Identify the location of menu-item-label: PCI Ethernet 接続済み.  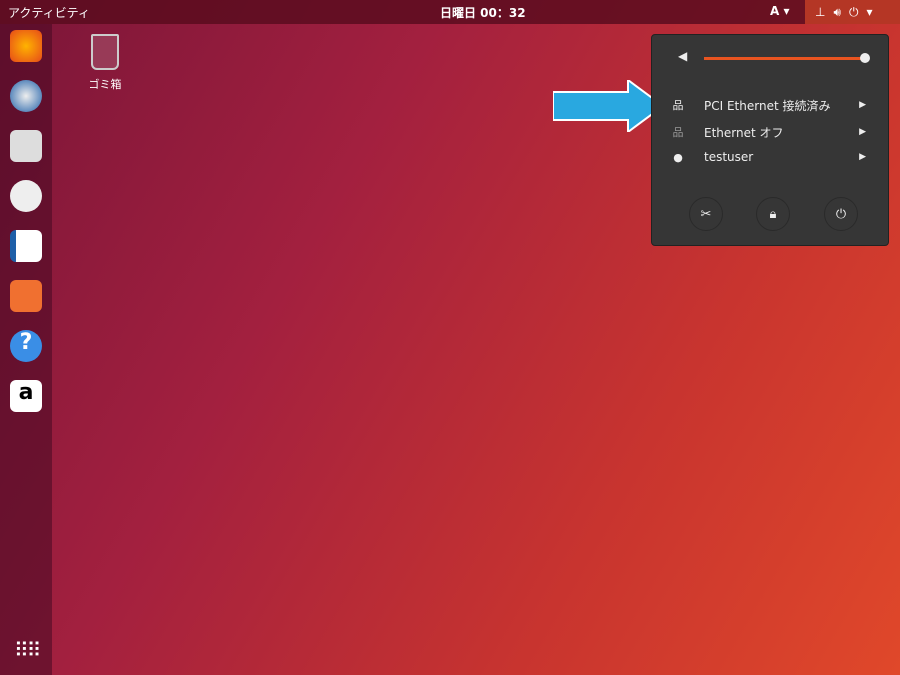
(767, 105).